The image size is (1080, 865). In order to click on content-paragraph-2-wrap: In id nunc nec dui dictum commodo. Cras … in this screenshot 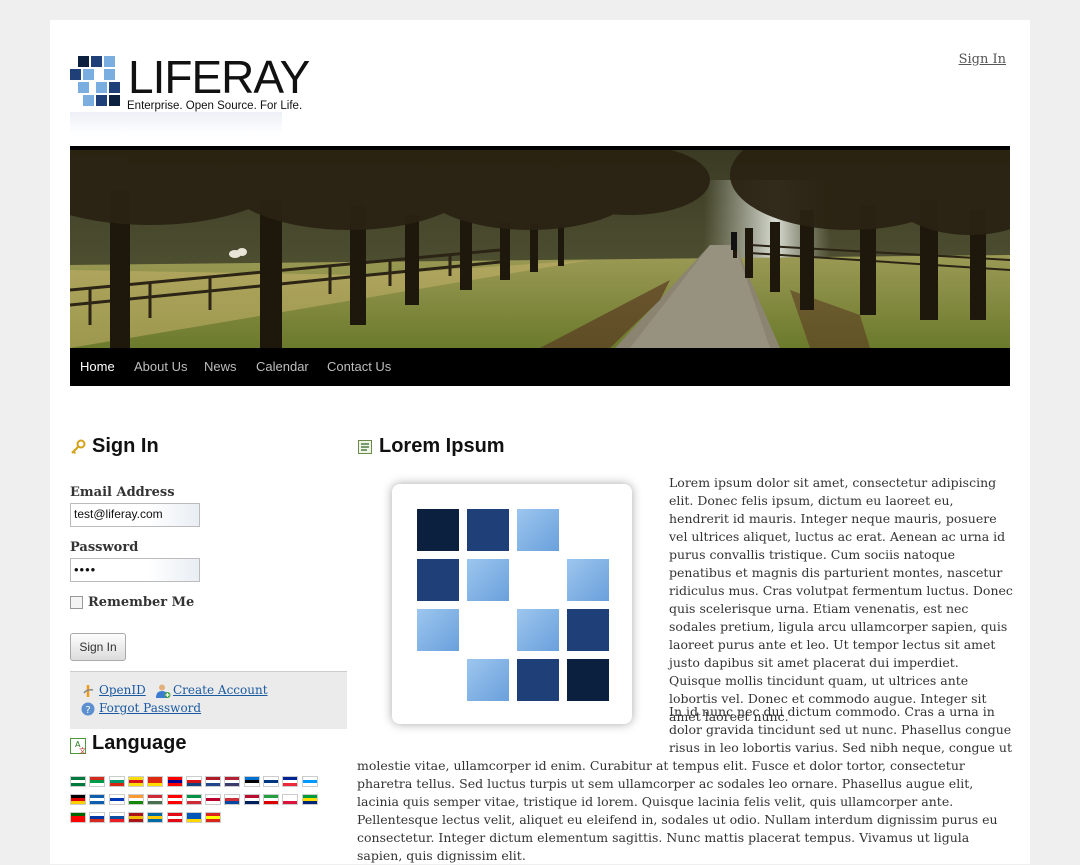, I will do `click(685, 784)`.